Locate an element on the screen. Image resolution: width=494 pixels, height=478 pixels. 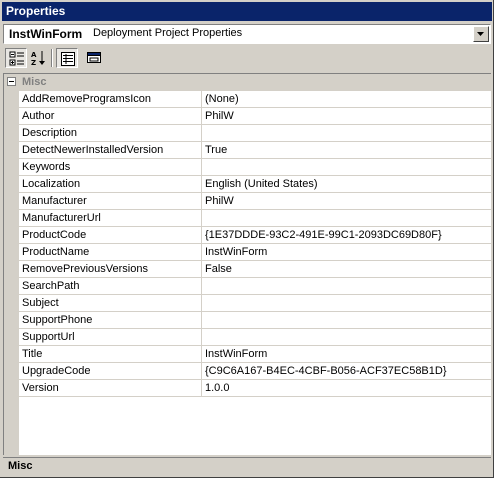
property-name: Subject is located at coordinates (40, 303).